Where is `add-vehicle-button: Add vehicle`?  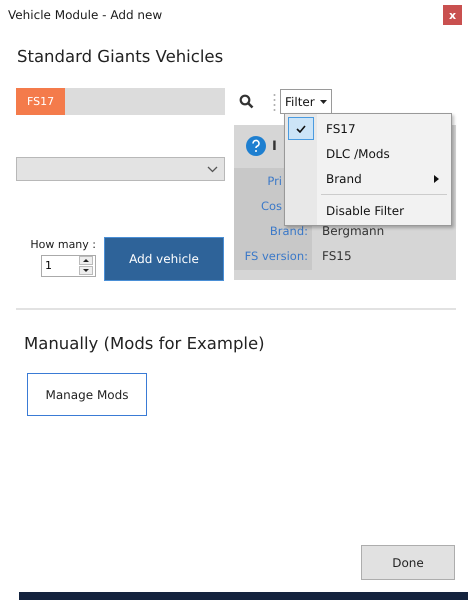
add-vehicle-button: Add vehicle is located at coordinates (164, 259).